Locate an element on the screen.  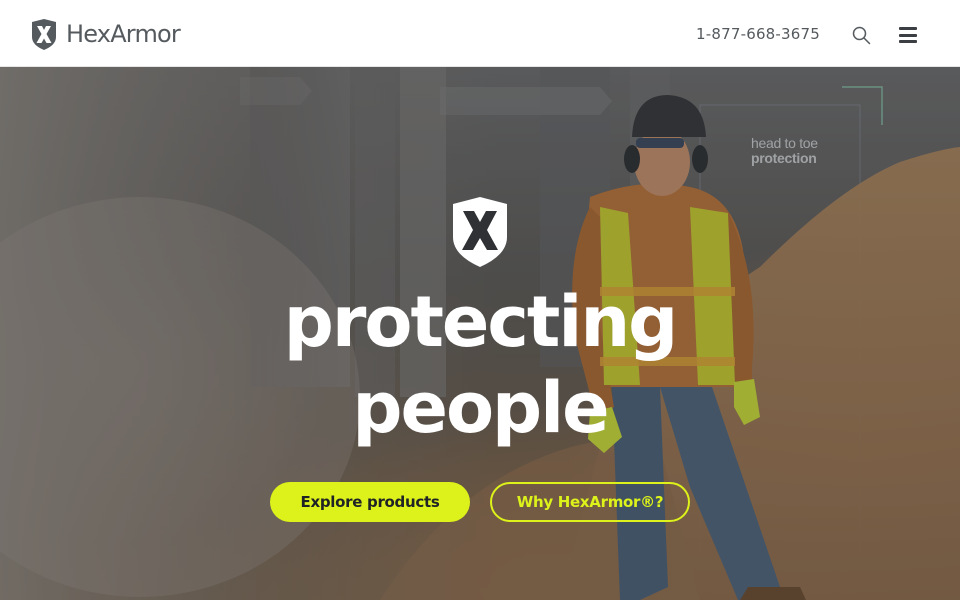
site-header: HexArmor 1-877-668-3675 is located at coordinates (480, 33).